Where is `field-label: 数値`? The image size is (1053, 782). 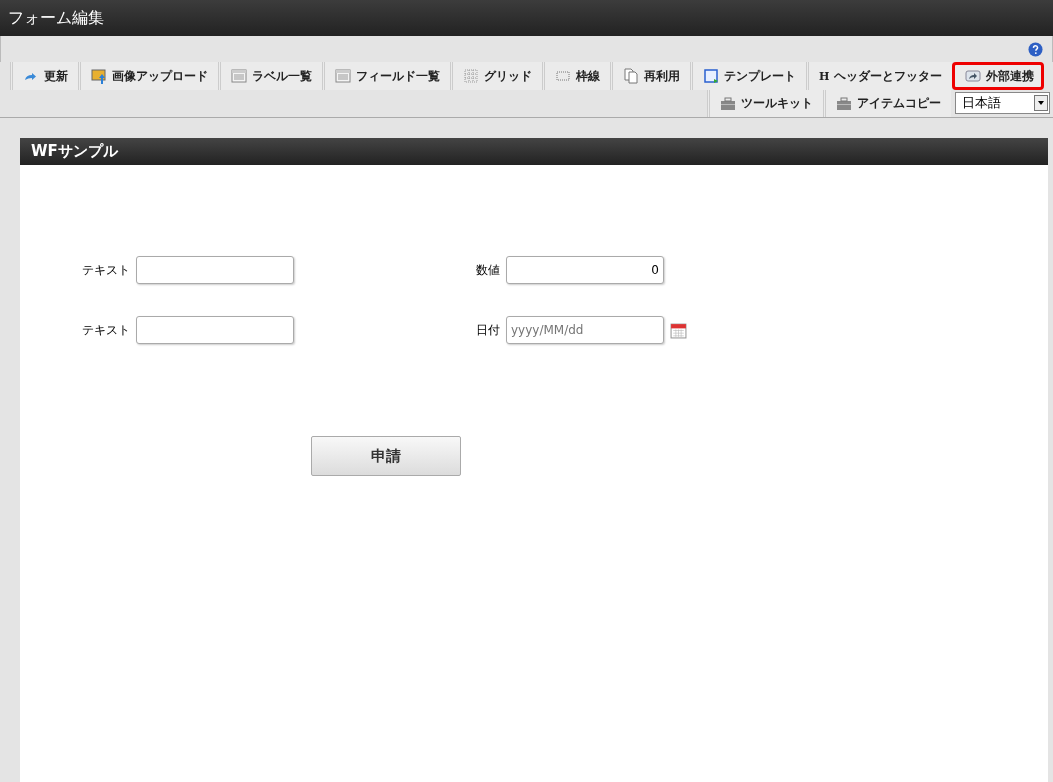
field-label: 数値 is located at coordinates (487, 270).